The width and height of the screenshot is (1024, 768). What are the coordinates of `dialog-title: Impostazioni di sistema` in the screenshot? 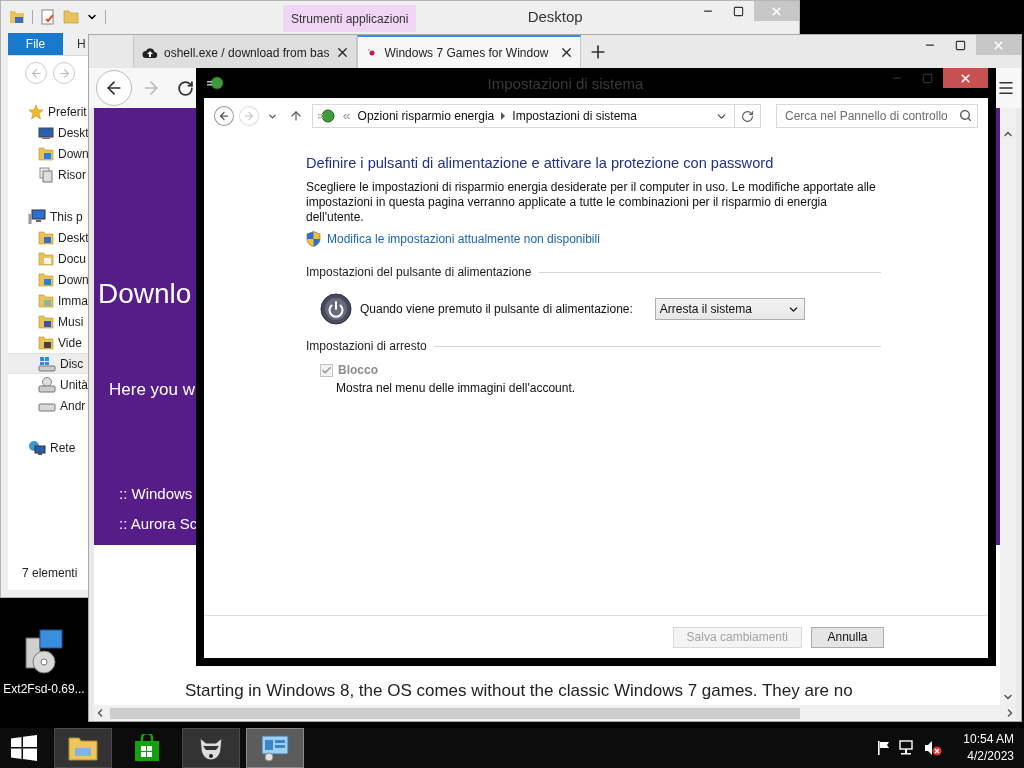 It's located at (565, 83).